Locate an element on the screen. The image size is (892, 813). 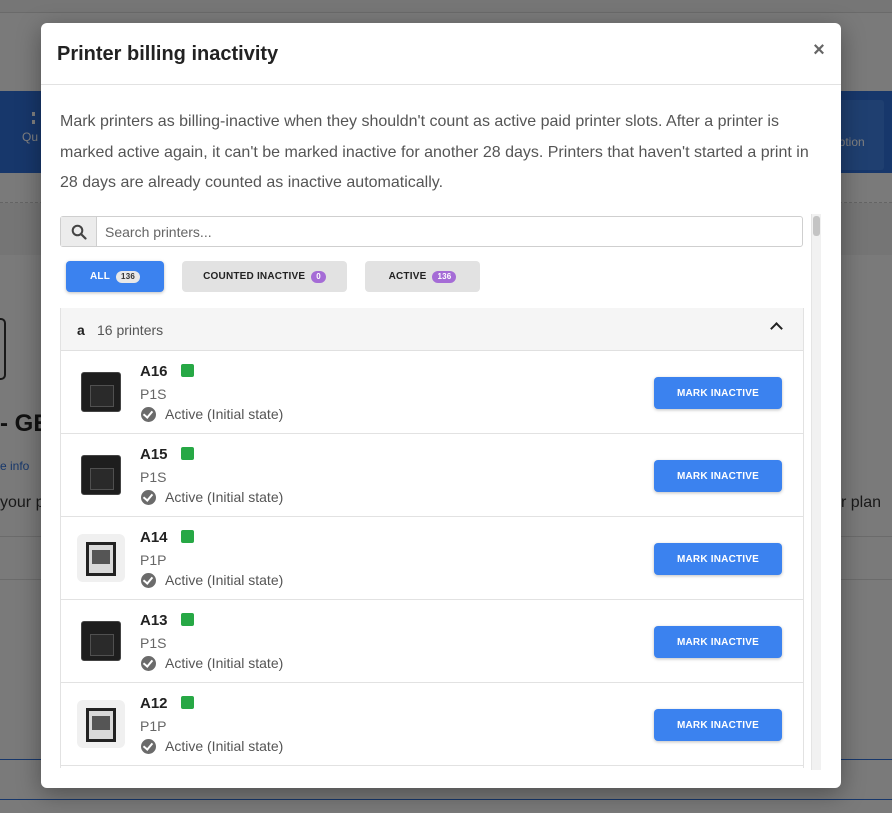
printer-name: A14 is located at coordinates (154, 537).